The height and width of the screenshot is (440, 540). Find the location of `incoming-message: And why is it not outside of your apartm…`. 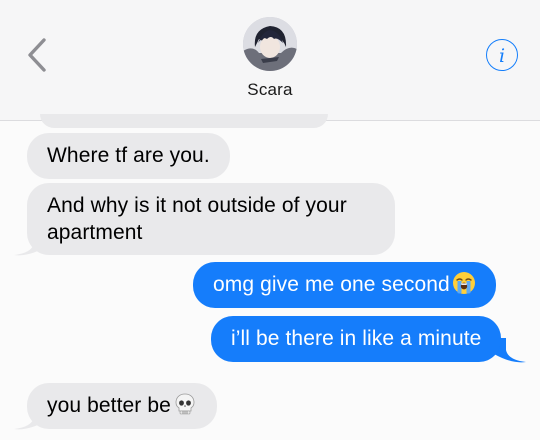

incoming-message: And why is it not outside of your apartm… is located at coordinates (211, 219).